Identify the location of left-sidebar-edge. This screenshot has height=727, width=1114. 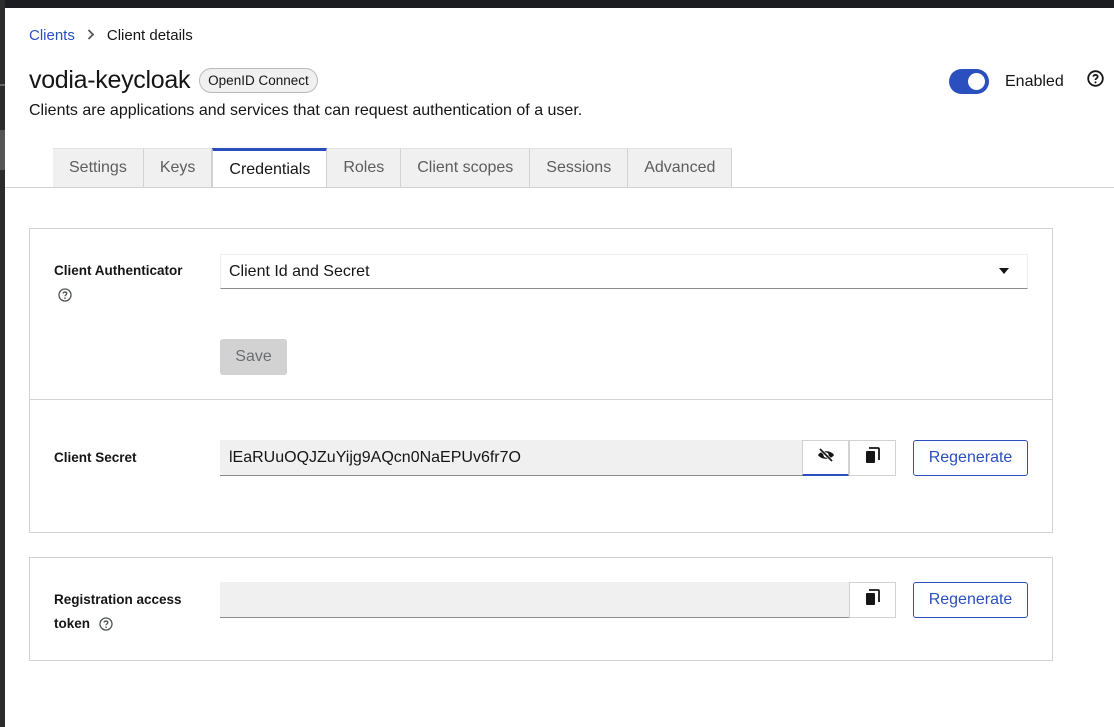
(2, 363).